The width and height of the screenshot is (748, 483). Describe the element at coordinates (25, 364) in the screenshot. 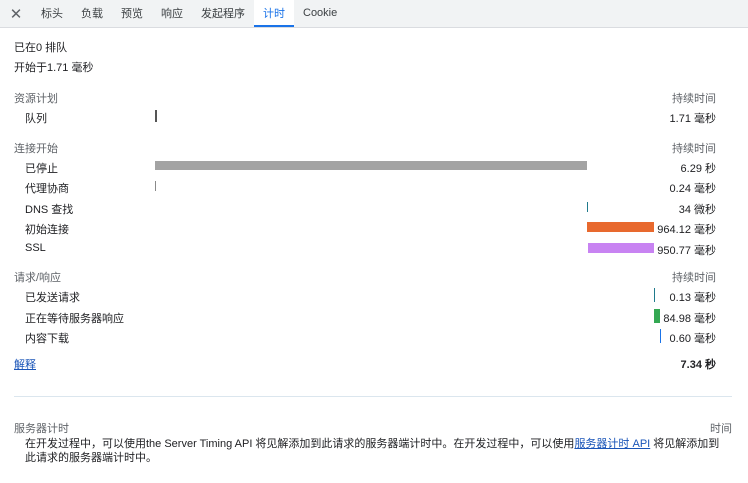

I see `explanation-link: 解释` at that location.